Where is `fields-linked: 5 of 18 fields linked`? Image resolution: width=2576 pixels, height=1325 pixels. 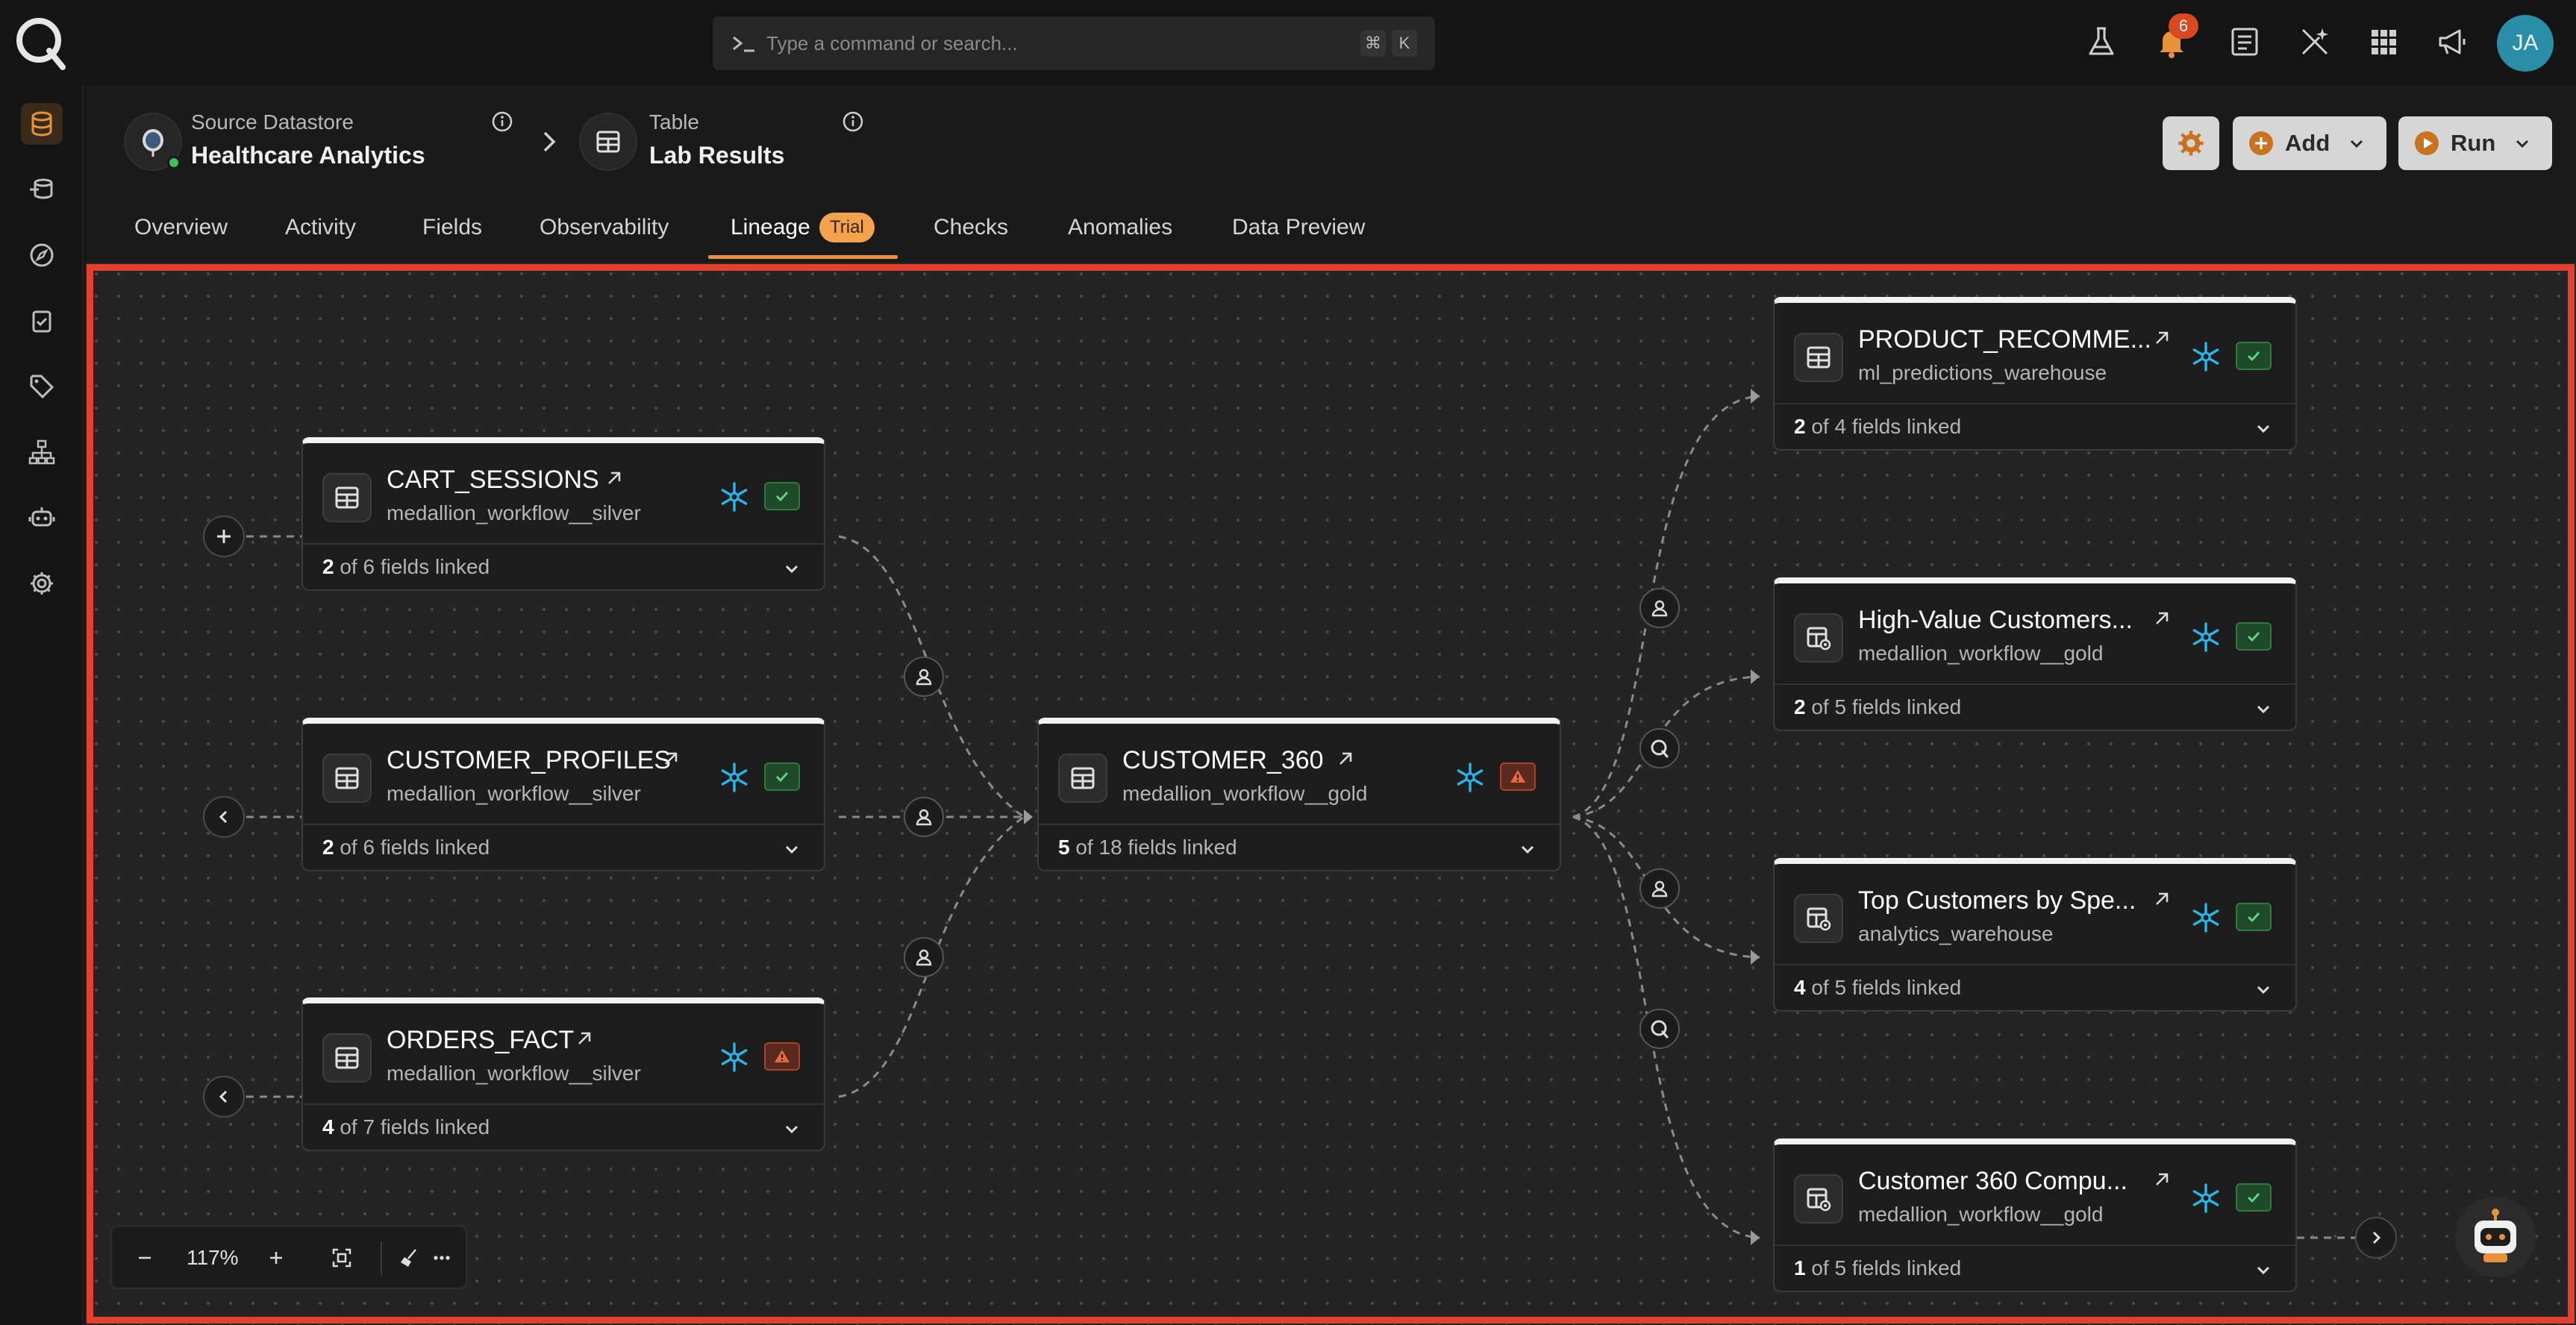 fields-linked: 5 of 18 fields linked is located at coordinates (1147, 847).